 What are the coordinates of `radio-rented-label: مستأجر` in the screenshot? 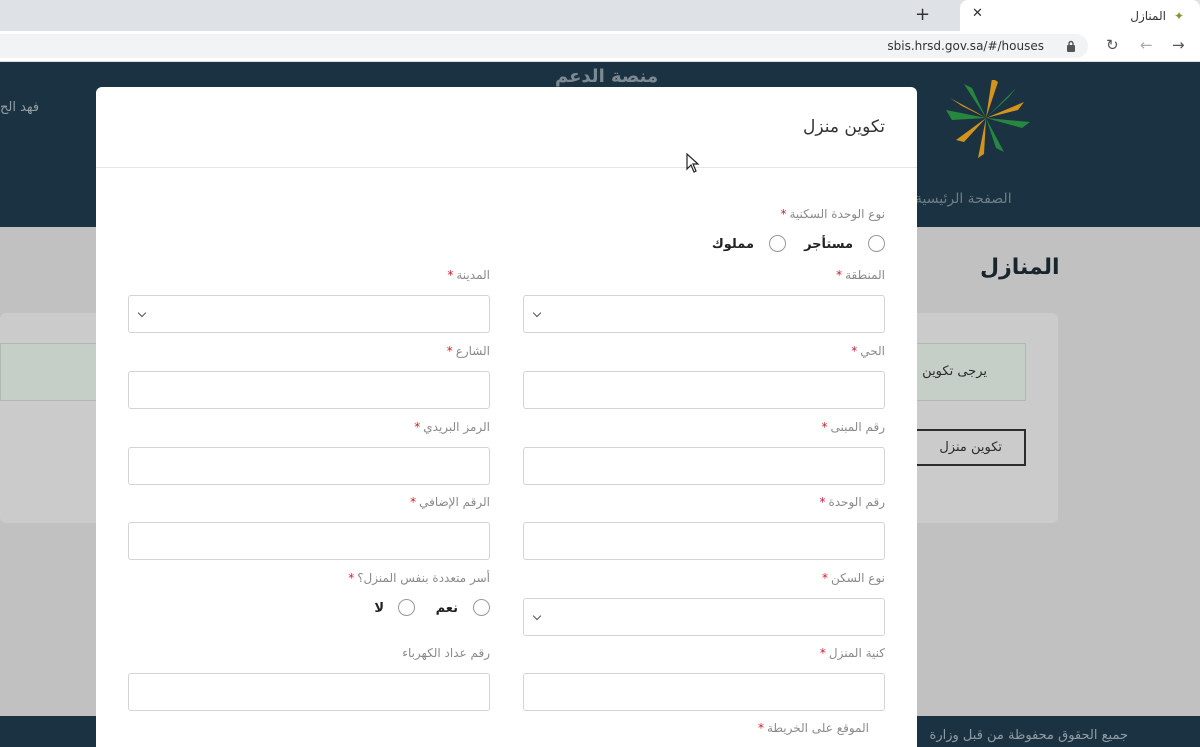 It's located at (828, 244).